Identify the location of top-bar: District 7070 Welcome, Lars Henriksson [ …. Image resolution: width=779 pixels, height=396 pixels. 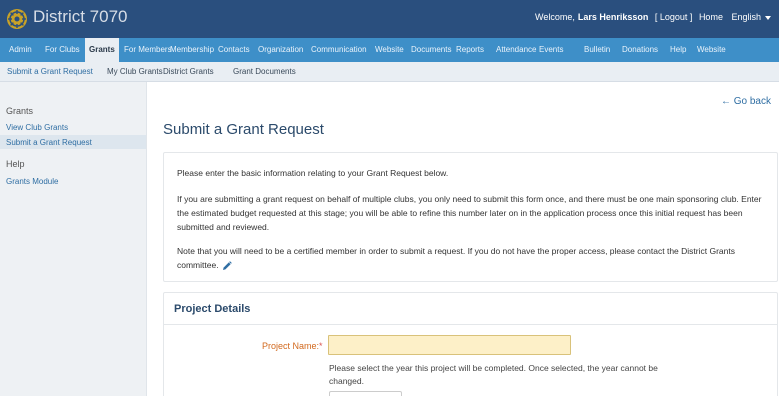
(389, 19).